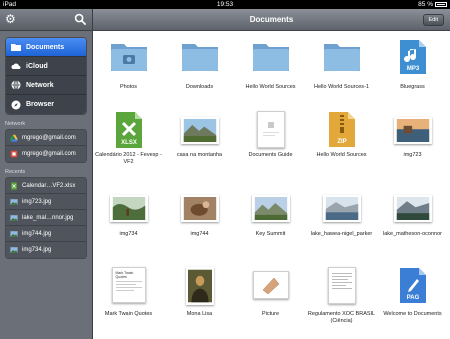 This screenshot has width=450, height=339. I want to click on file-badge: ZIP, so click(341, 142).